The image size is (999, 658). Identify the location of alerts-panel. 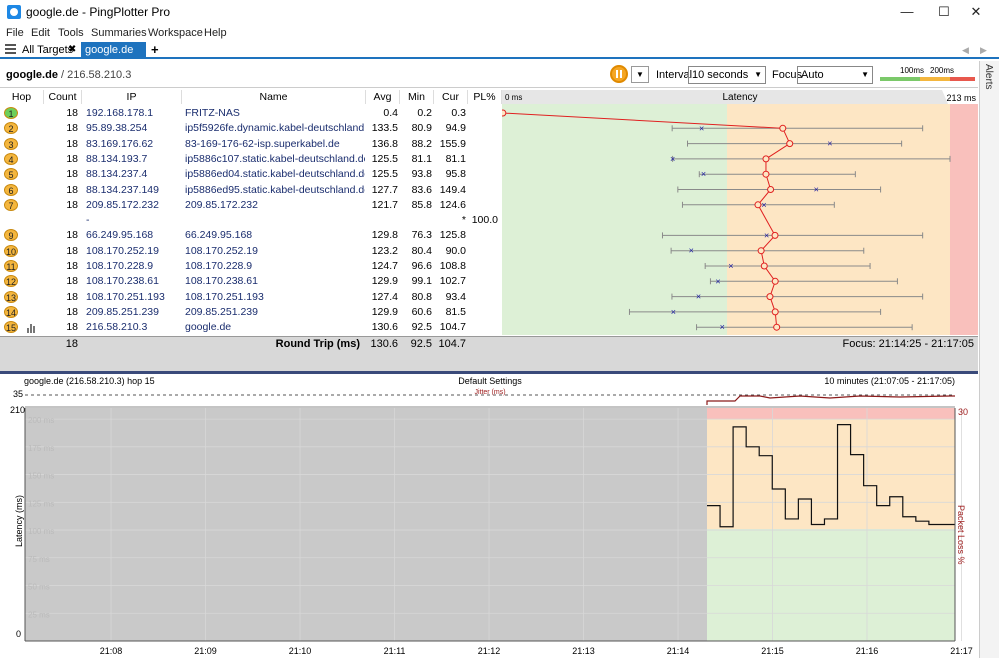
(989, 359).